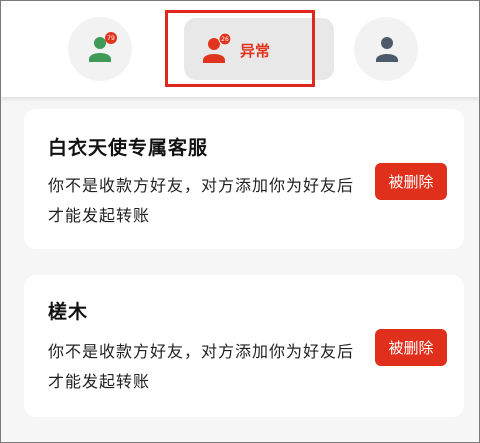 The height and width of the screenshot is (443, 480). What do you see at coordinates (68, 312) in the screenshot?
I see `contact-name: 槎木` at bounding box center [68, 312].